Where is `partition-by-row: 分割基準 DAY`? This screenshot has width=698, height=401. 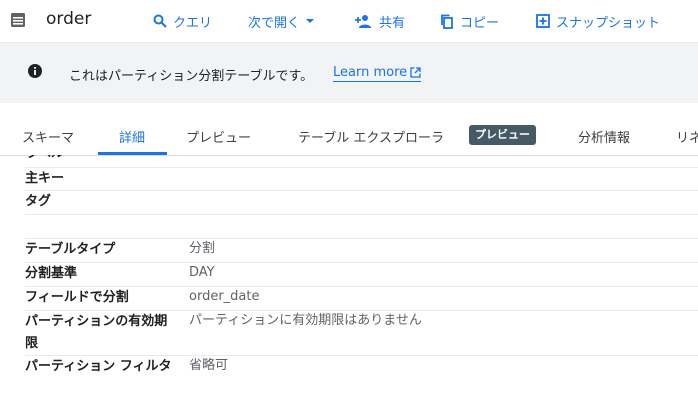
partition-by-row: 分割基準 DAY is located at coordinates (361, 275).